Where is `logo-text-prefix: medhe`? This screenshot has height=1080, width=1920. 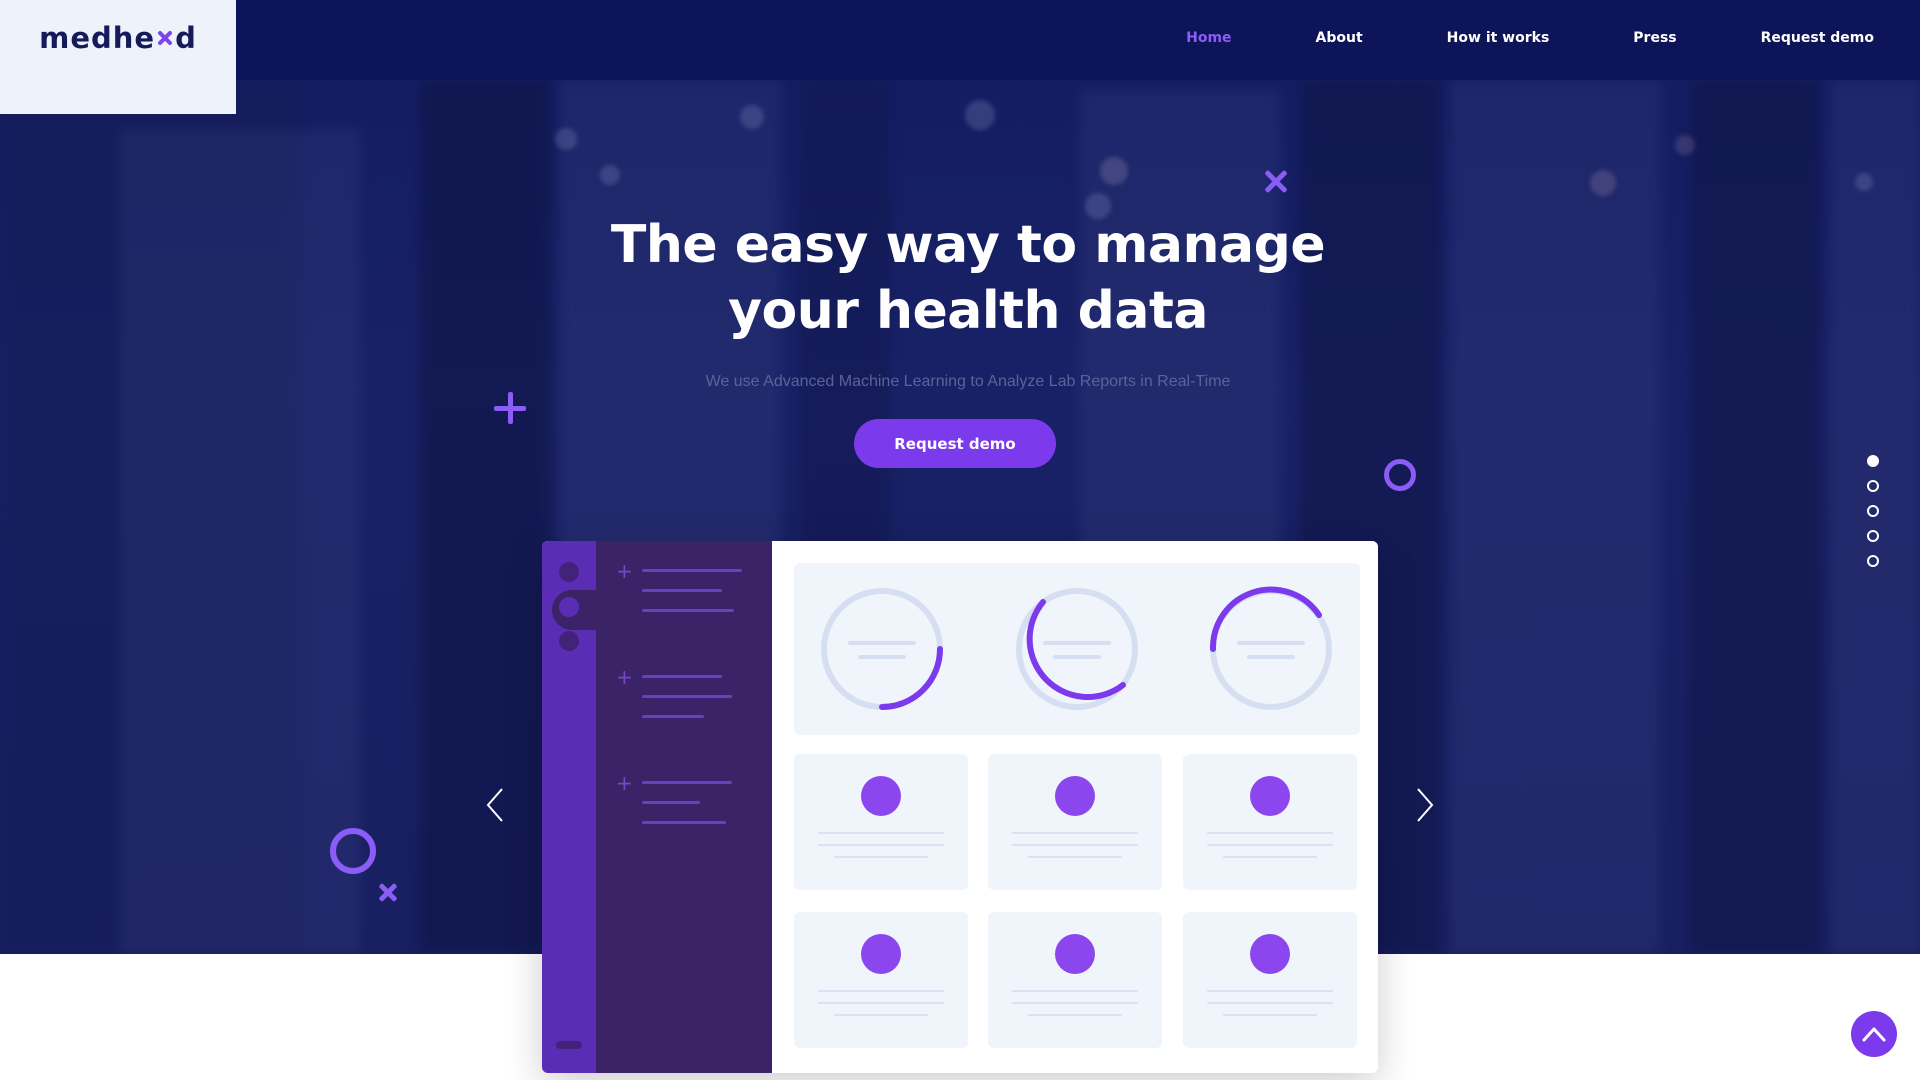
logo-text-prefix: medhe is located at coordinates (97, 38).